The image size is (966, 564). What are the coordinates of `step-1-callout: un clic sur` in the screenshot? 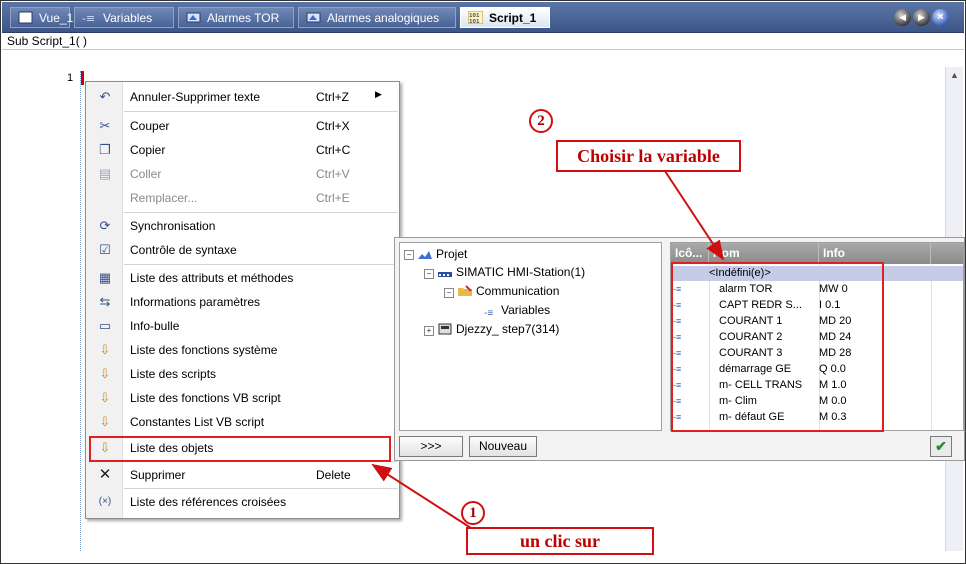 It's located at (560, 541).